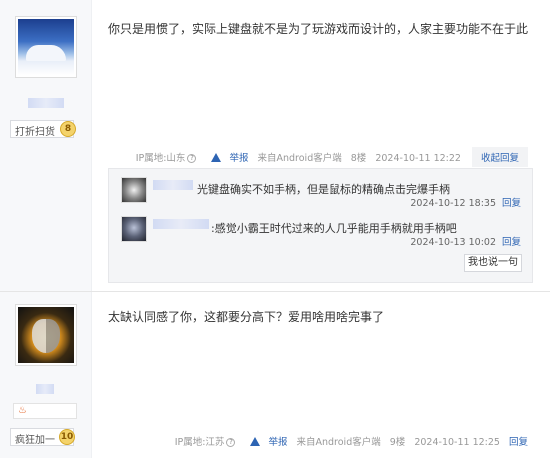  Describe the element at coordinates (35, 440) in the screenshot. I see `badge-label: 疯狂加一` at that location.